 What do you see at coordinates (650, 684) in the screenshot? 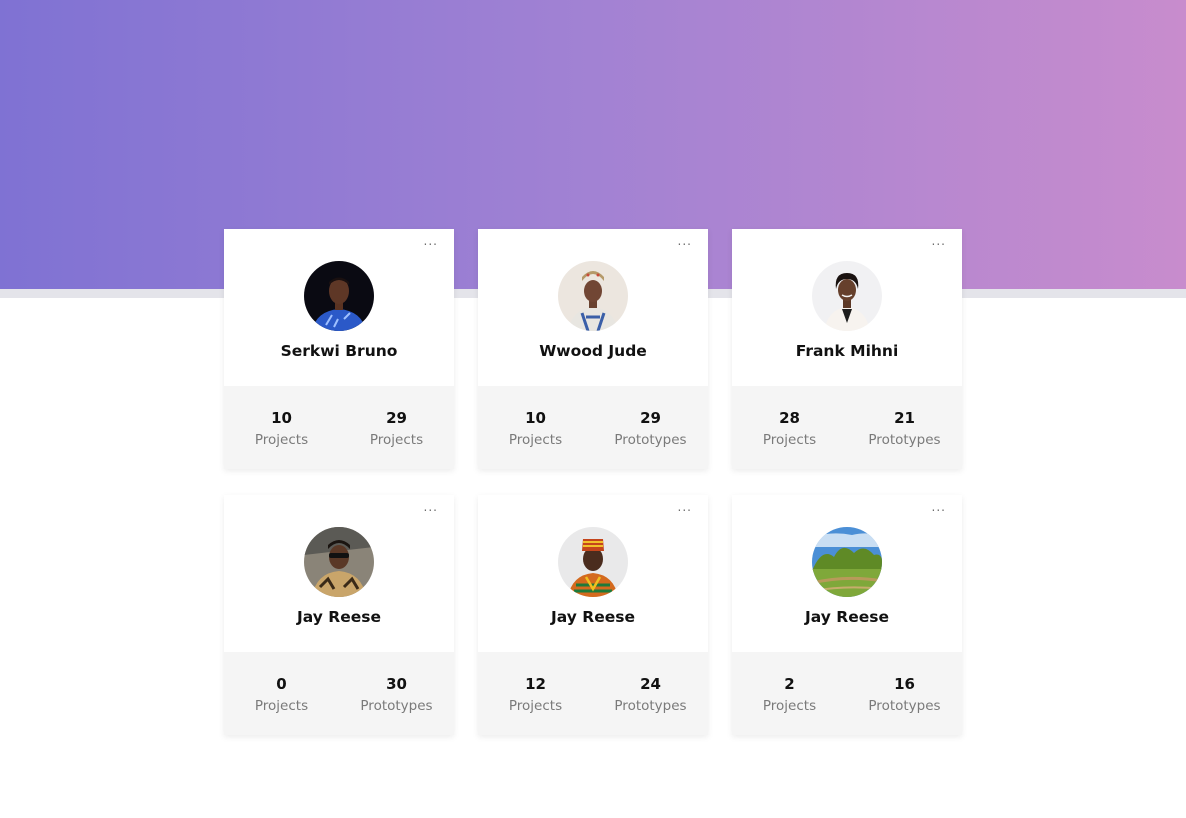
I see `stat-value: 24` at bounding box center [650, 684].